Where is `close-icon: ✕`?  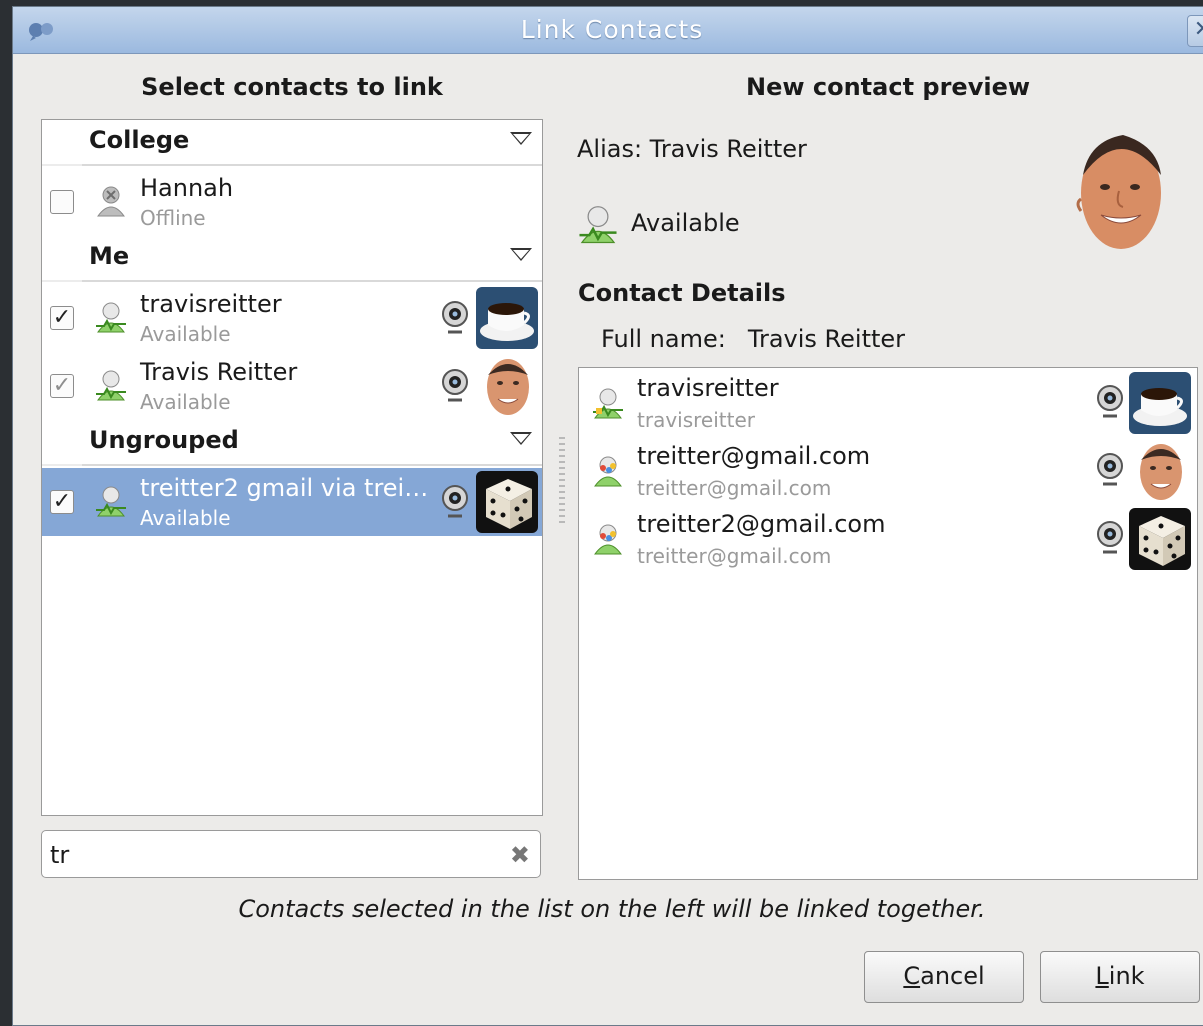
close-icon: ✕ is located at coordinates (1198, 29).